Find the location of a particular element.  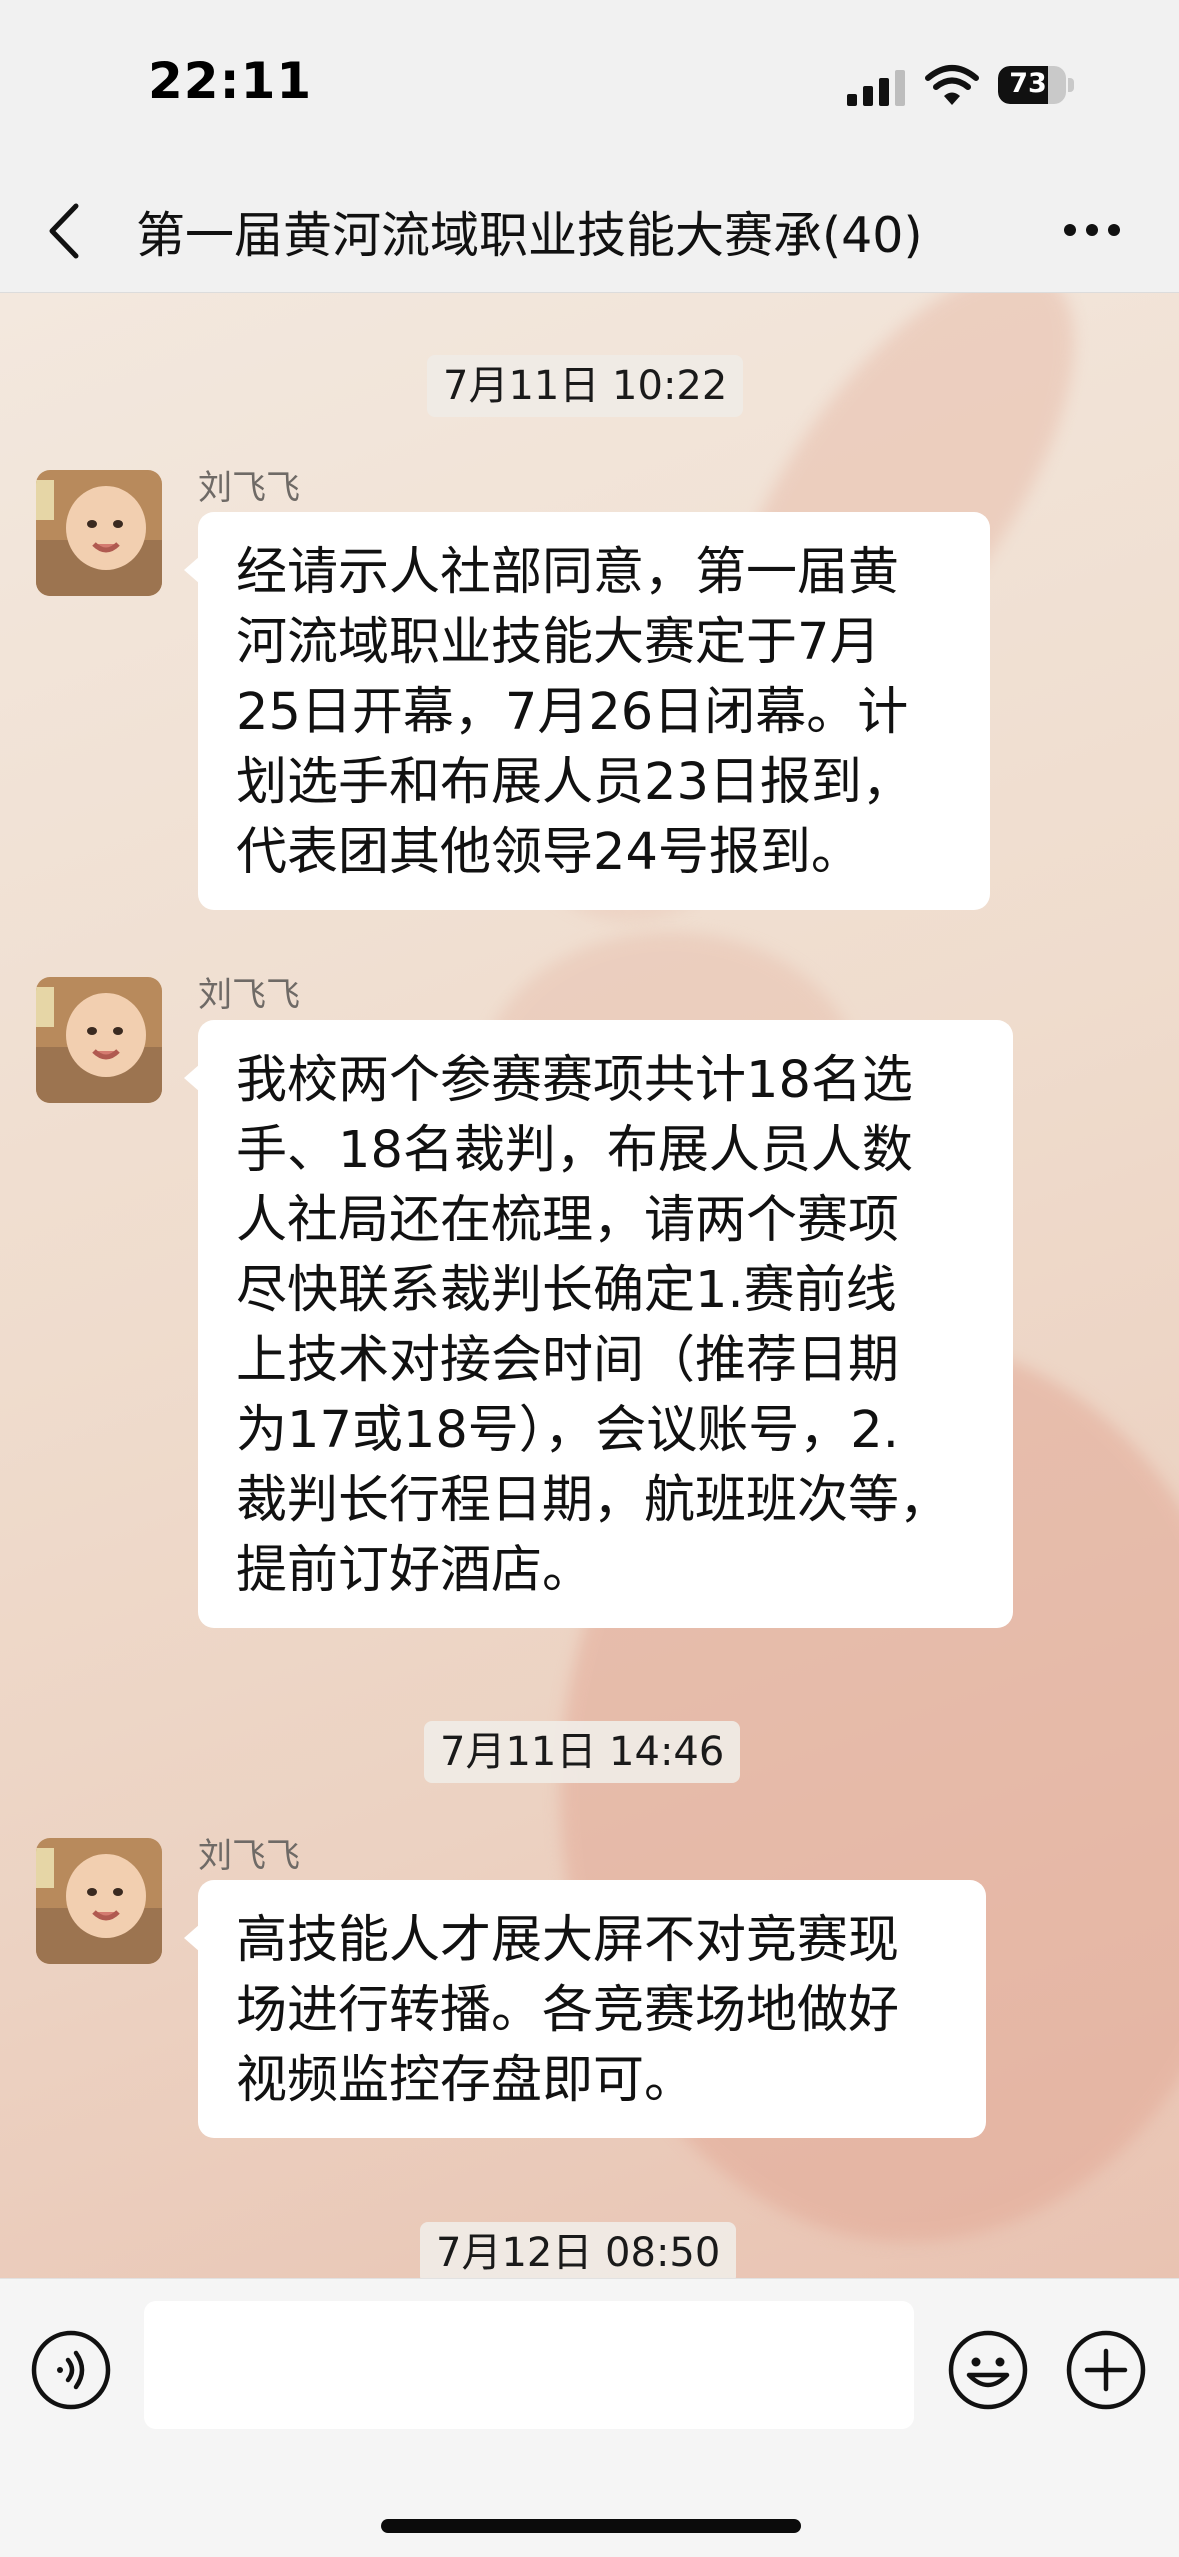

message-line: 河流域职业技能大赛定于7月 is located at coordinates (558, 642).